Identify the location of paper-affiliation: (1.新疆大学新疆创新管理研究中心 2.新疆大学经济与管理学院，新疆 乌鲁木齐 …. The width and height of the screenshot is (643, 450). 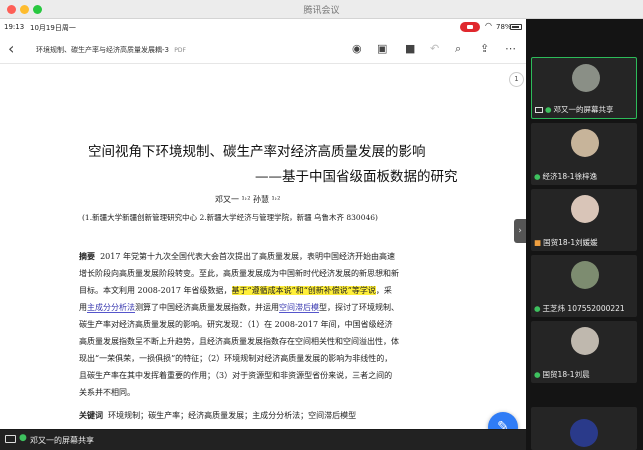
(230, 217).